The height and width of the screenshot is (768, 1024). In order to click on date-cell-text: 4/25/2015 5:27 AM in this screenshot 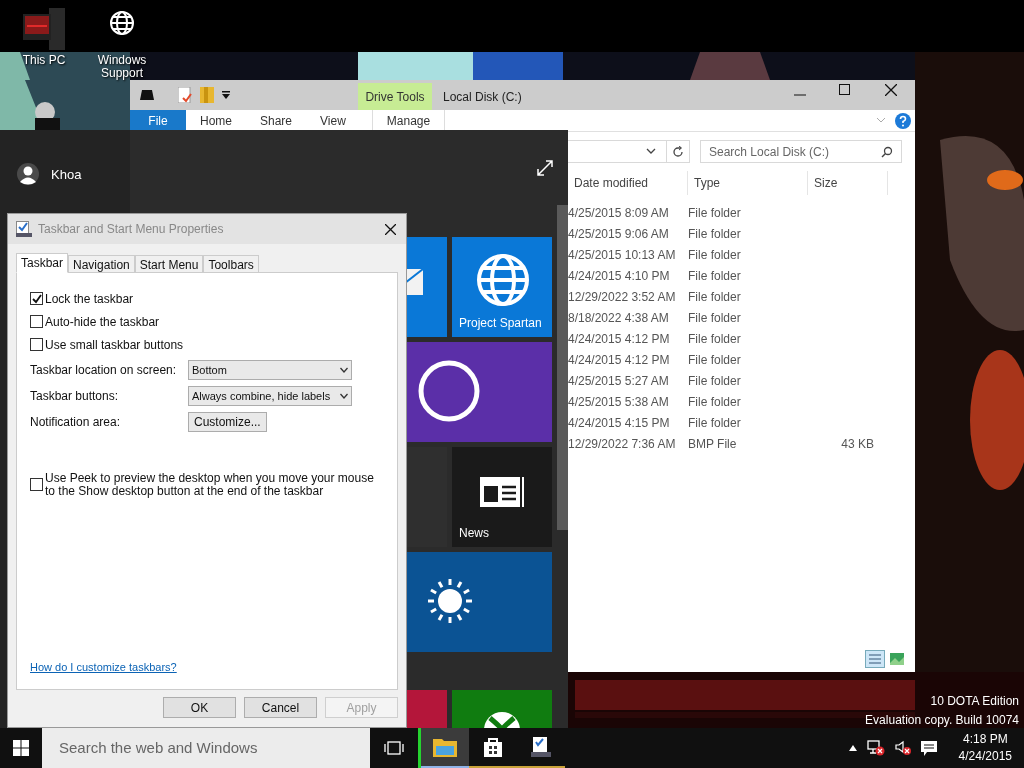, I will do `click(619, 381)`.